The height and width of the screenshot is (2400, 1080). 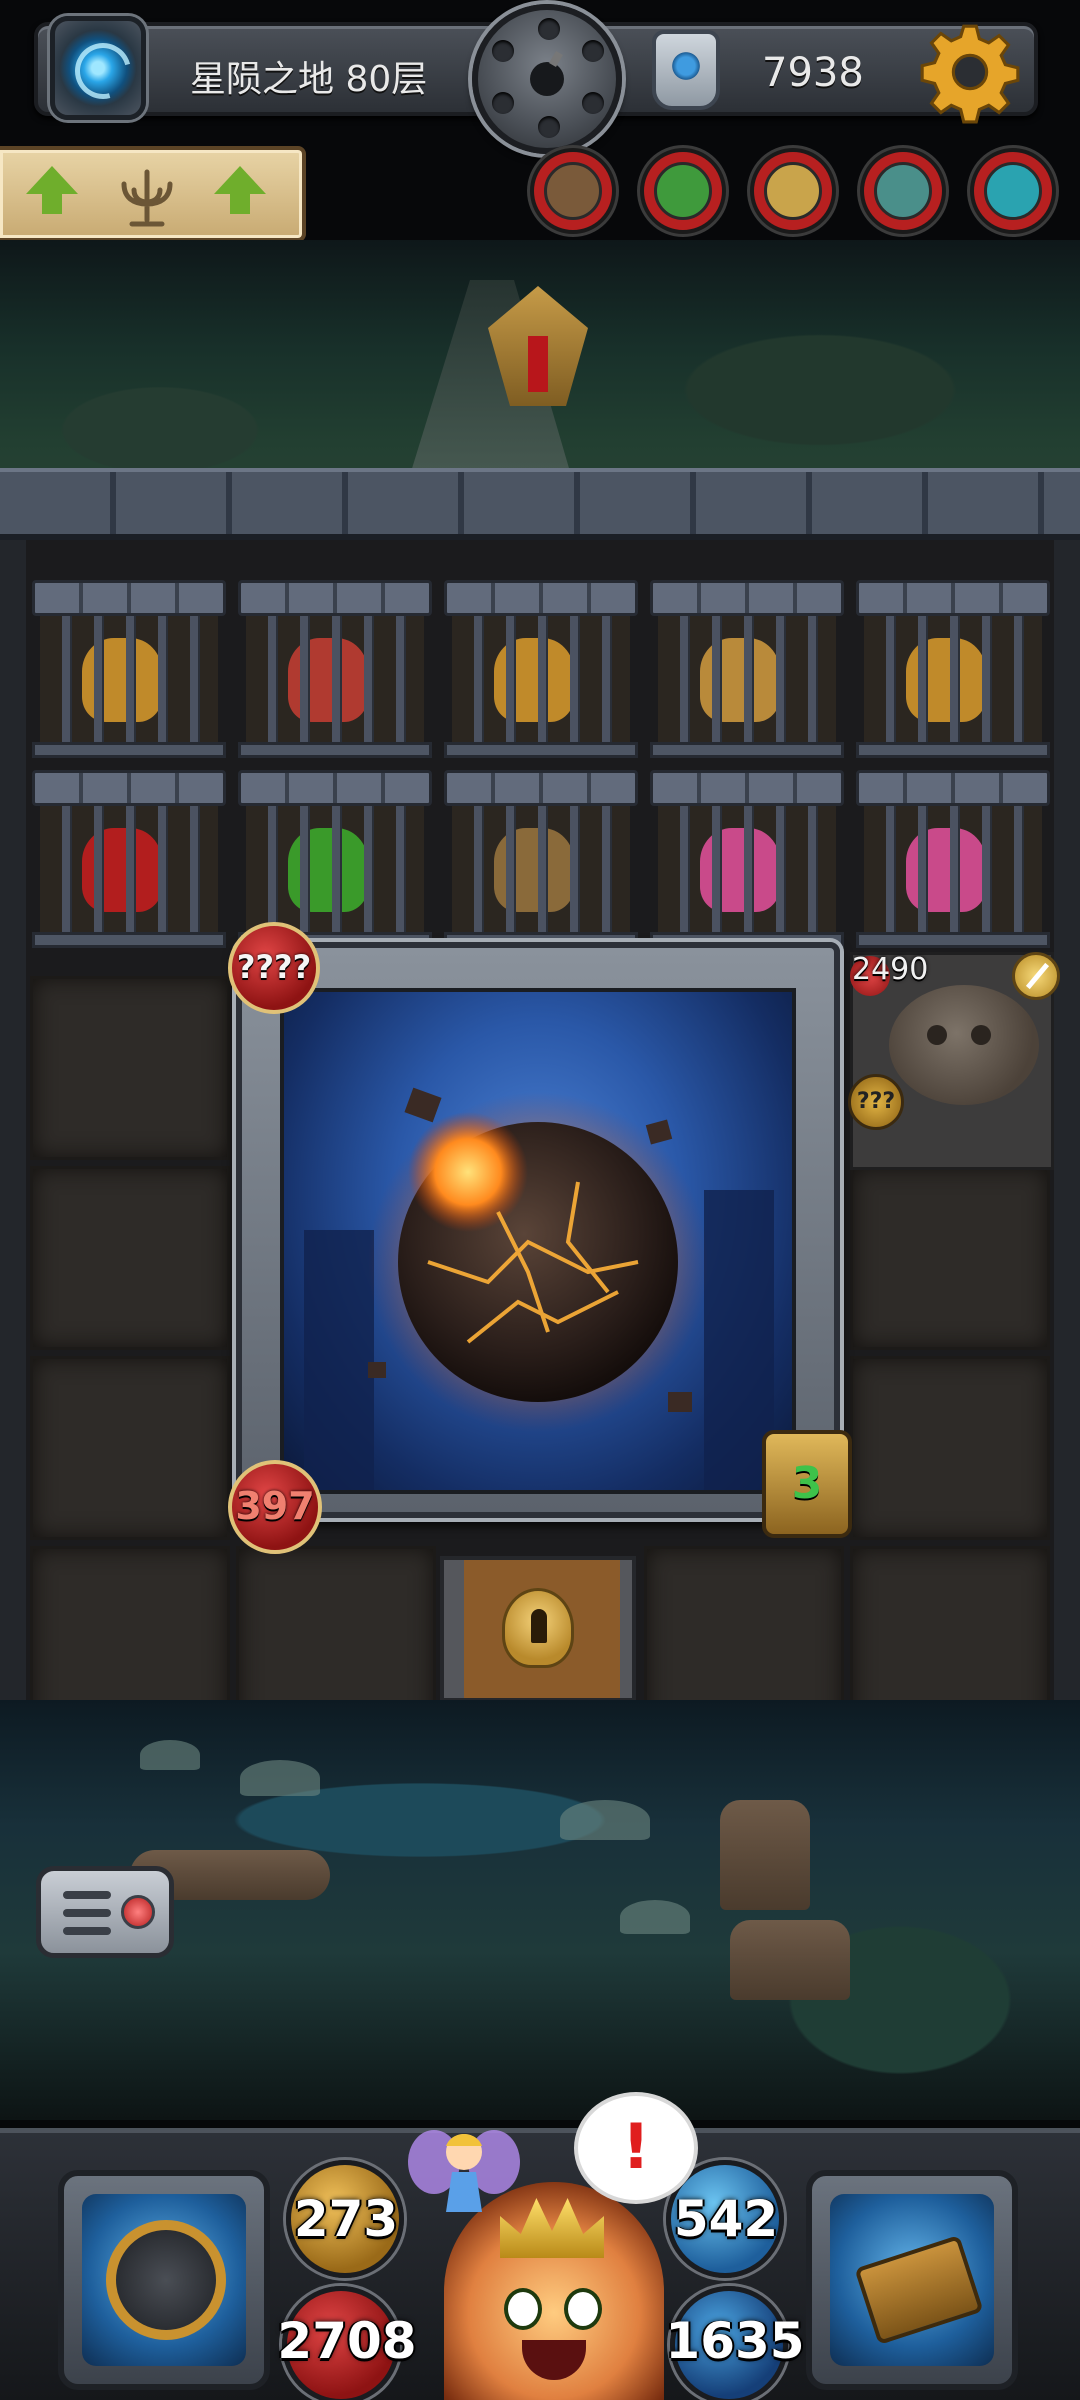 I want to click on keyhole-icon, so click(x=538, y=1628).